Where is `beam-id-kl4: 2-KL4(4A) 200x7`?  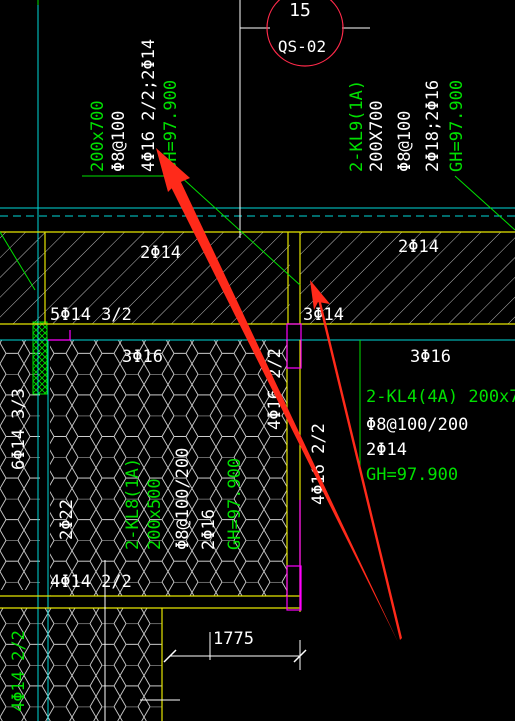
beam-id-kl4: 2-KL4(4A) 200x7 is located at coordinates (440, 397).